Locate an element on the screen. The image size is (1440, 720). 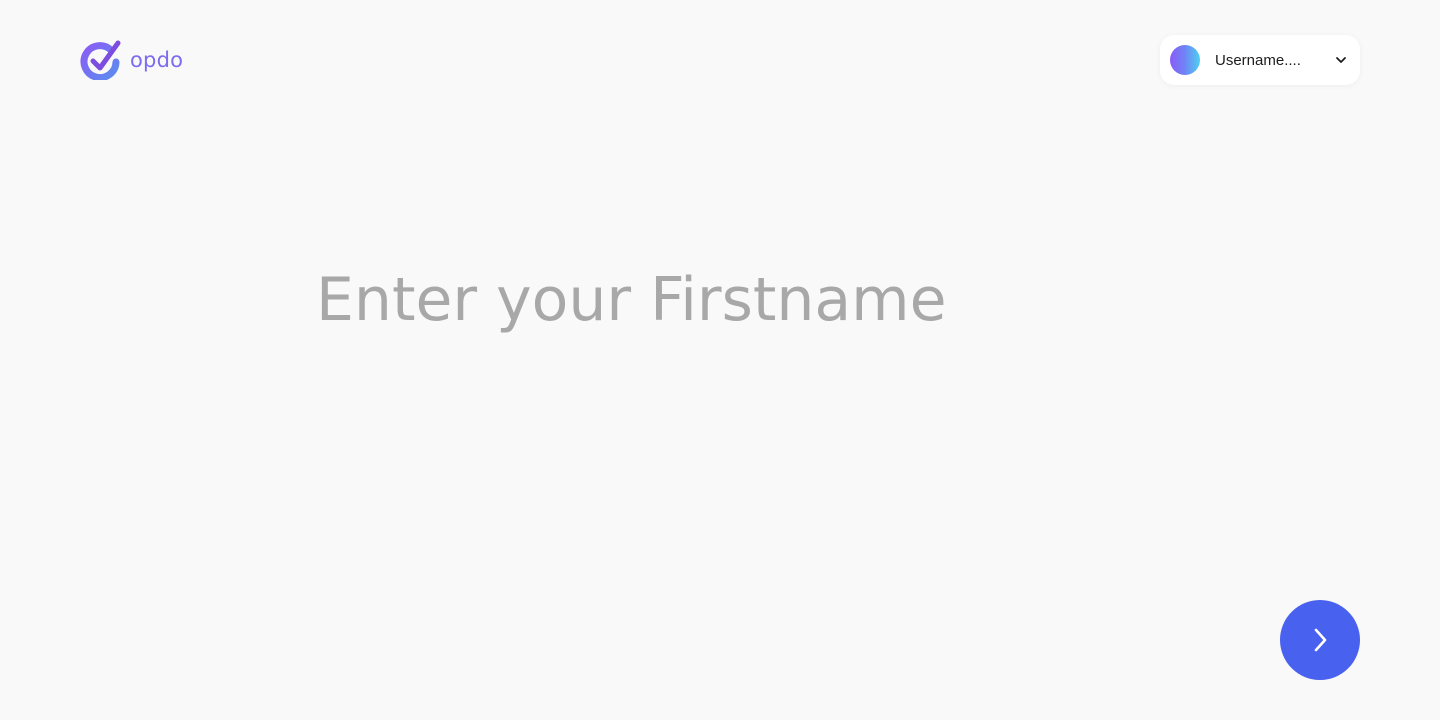
app-logo: opdo is located at coordinates (131, 60).